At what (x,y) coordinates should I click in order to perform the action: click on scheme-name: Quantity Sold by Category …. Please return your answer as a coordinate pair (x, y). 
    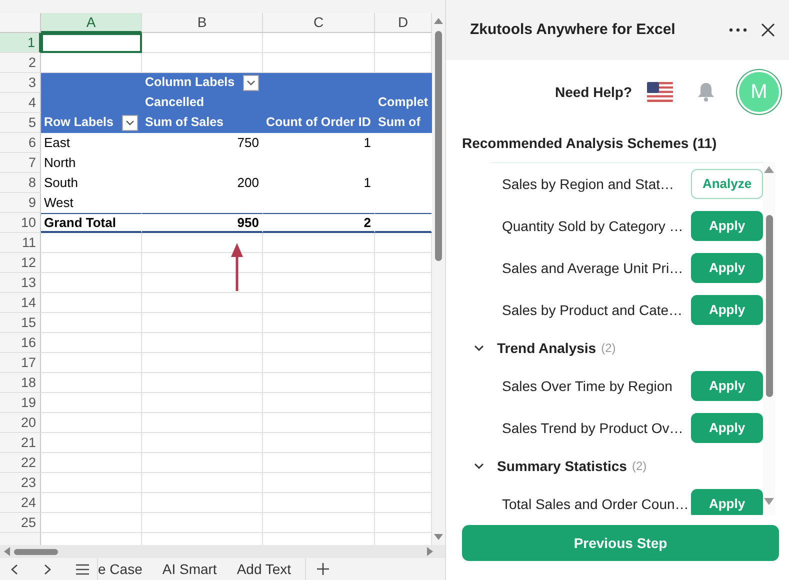
    Looking at the image, I should click on (593, 226).